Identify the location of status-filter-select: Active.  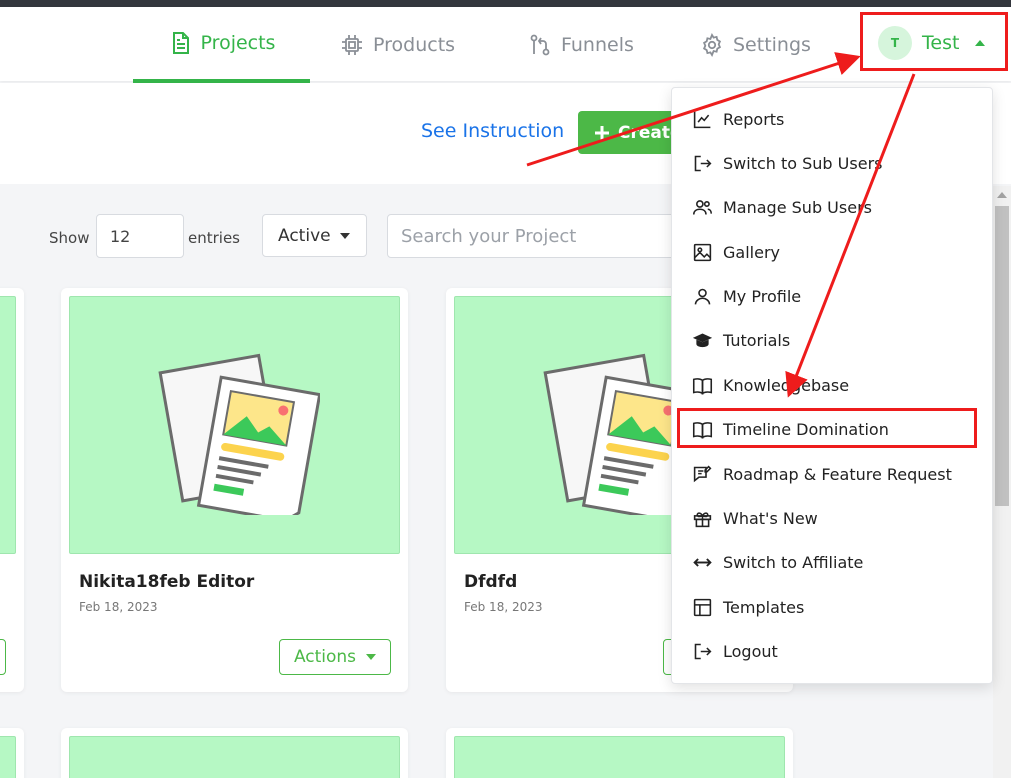
(314, 235).